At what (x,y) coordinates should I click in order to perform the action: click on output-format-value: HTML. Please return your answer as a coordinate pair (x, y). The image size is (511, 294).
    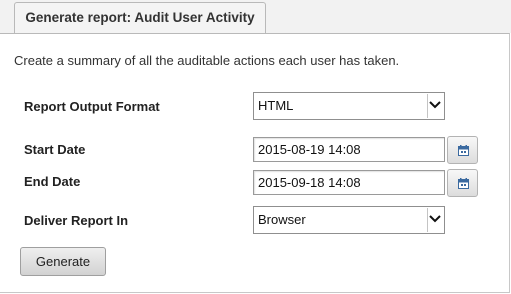
    Looking at the image, I should click on (276, 105).